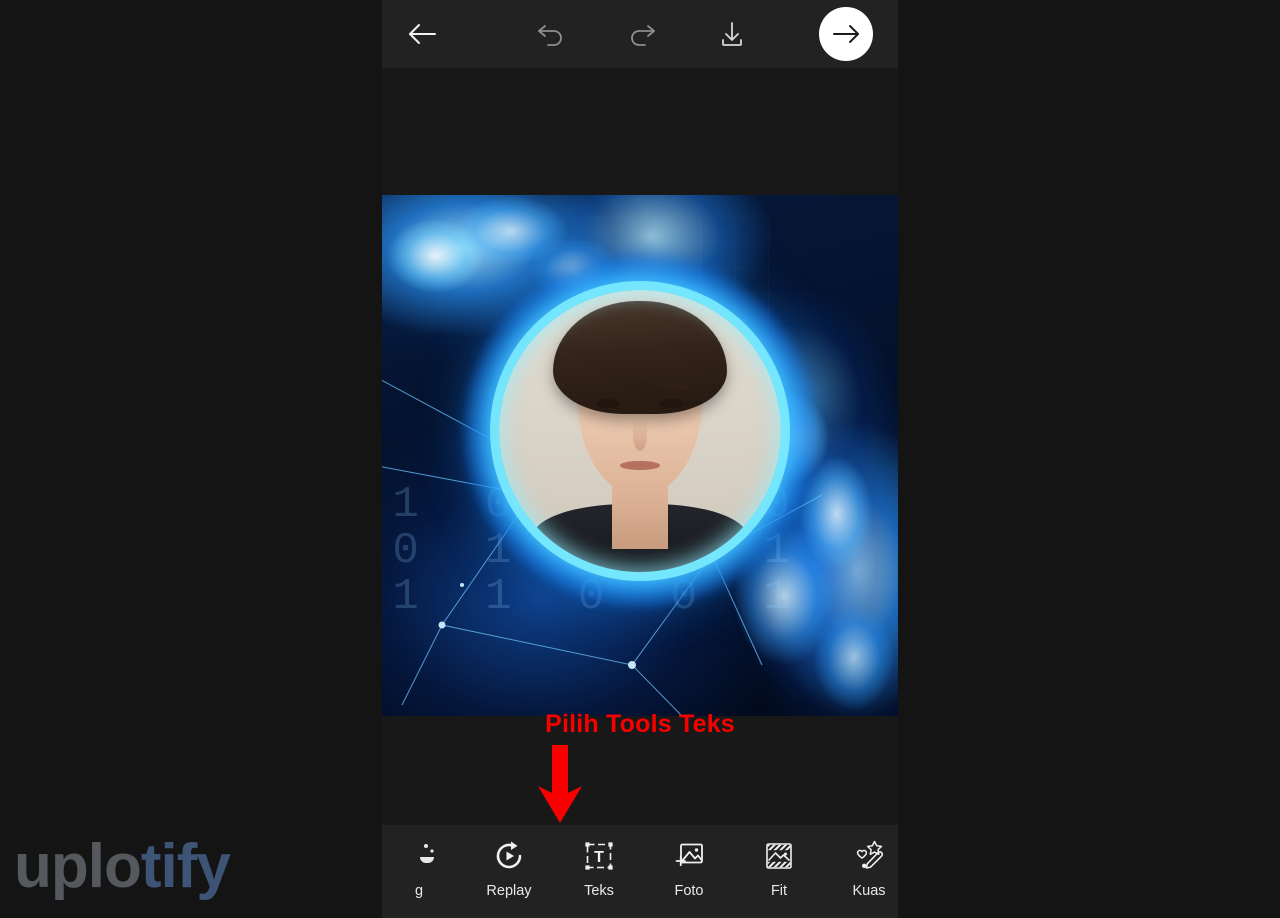  What do you see at coordinates (599, 891) in the screenshot?
I see `toolbar-label-teks: Teks` at bounding box center [599, 891].